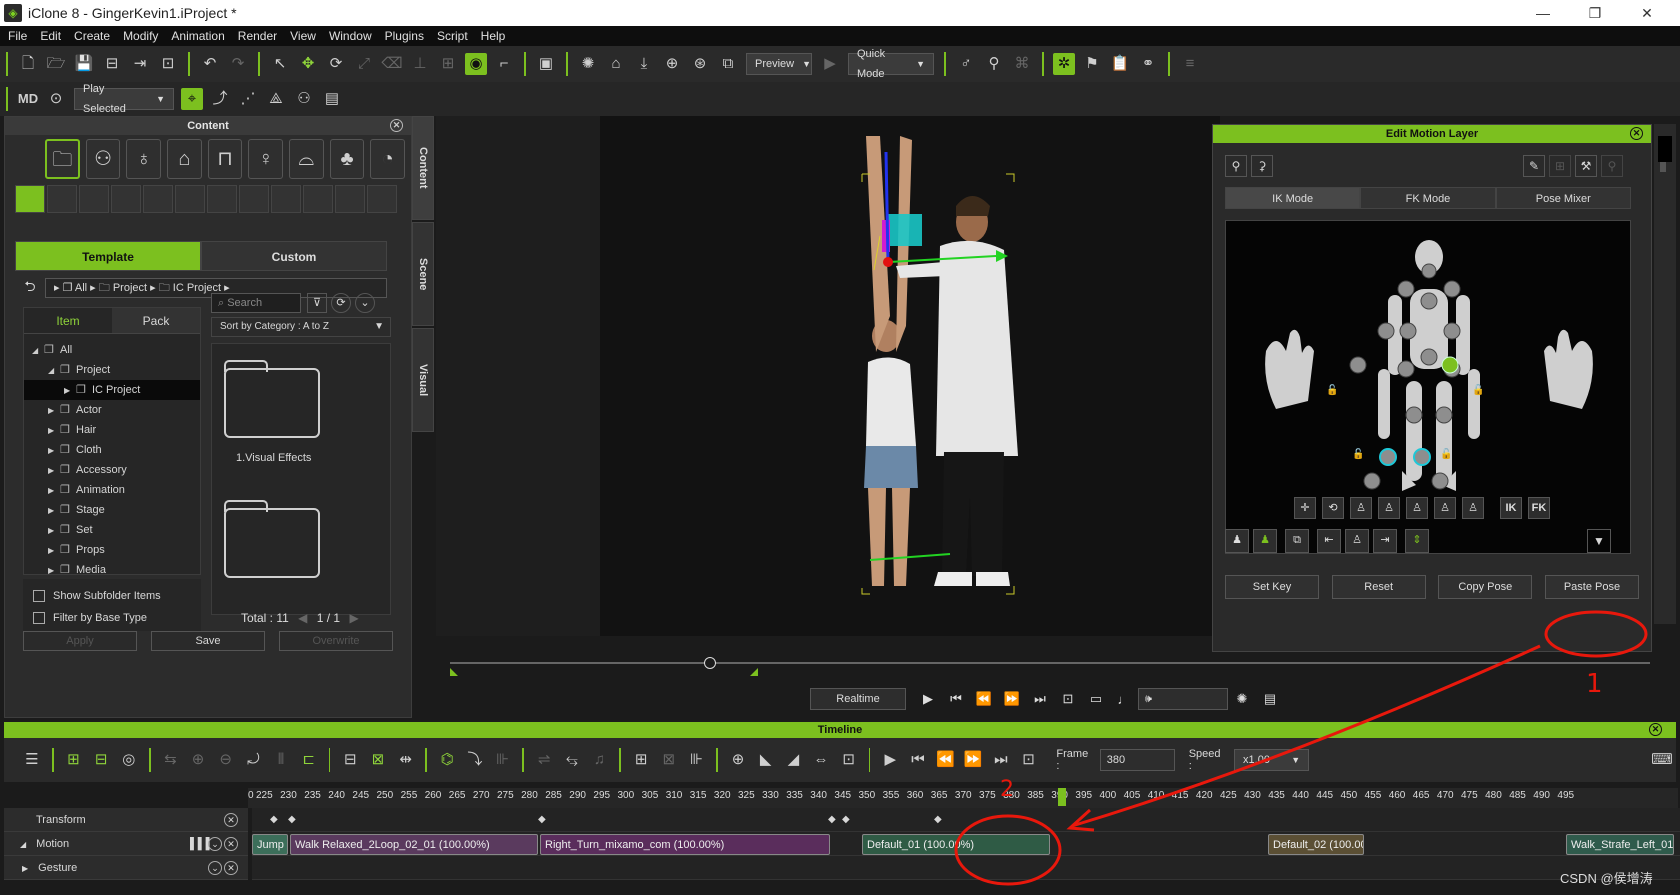  I want to click on refresh-icon: ⟳, so click(341, 303).